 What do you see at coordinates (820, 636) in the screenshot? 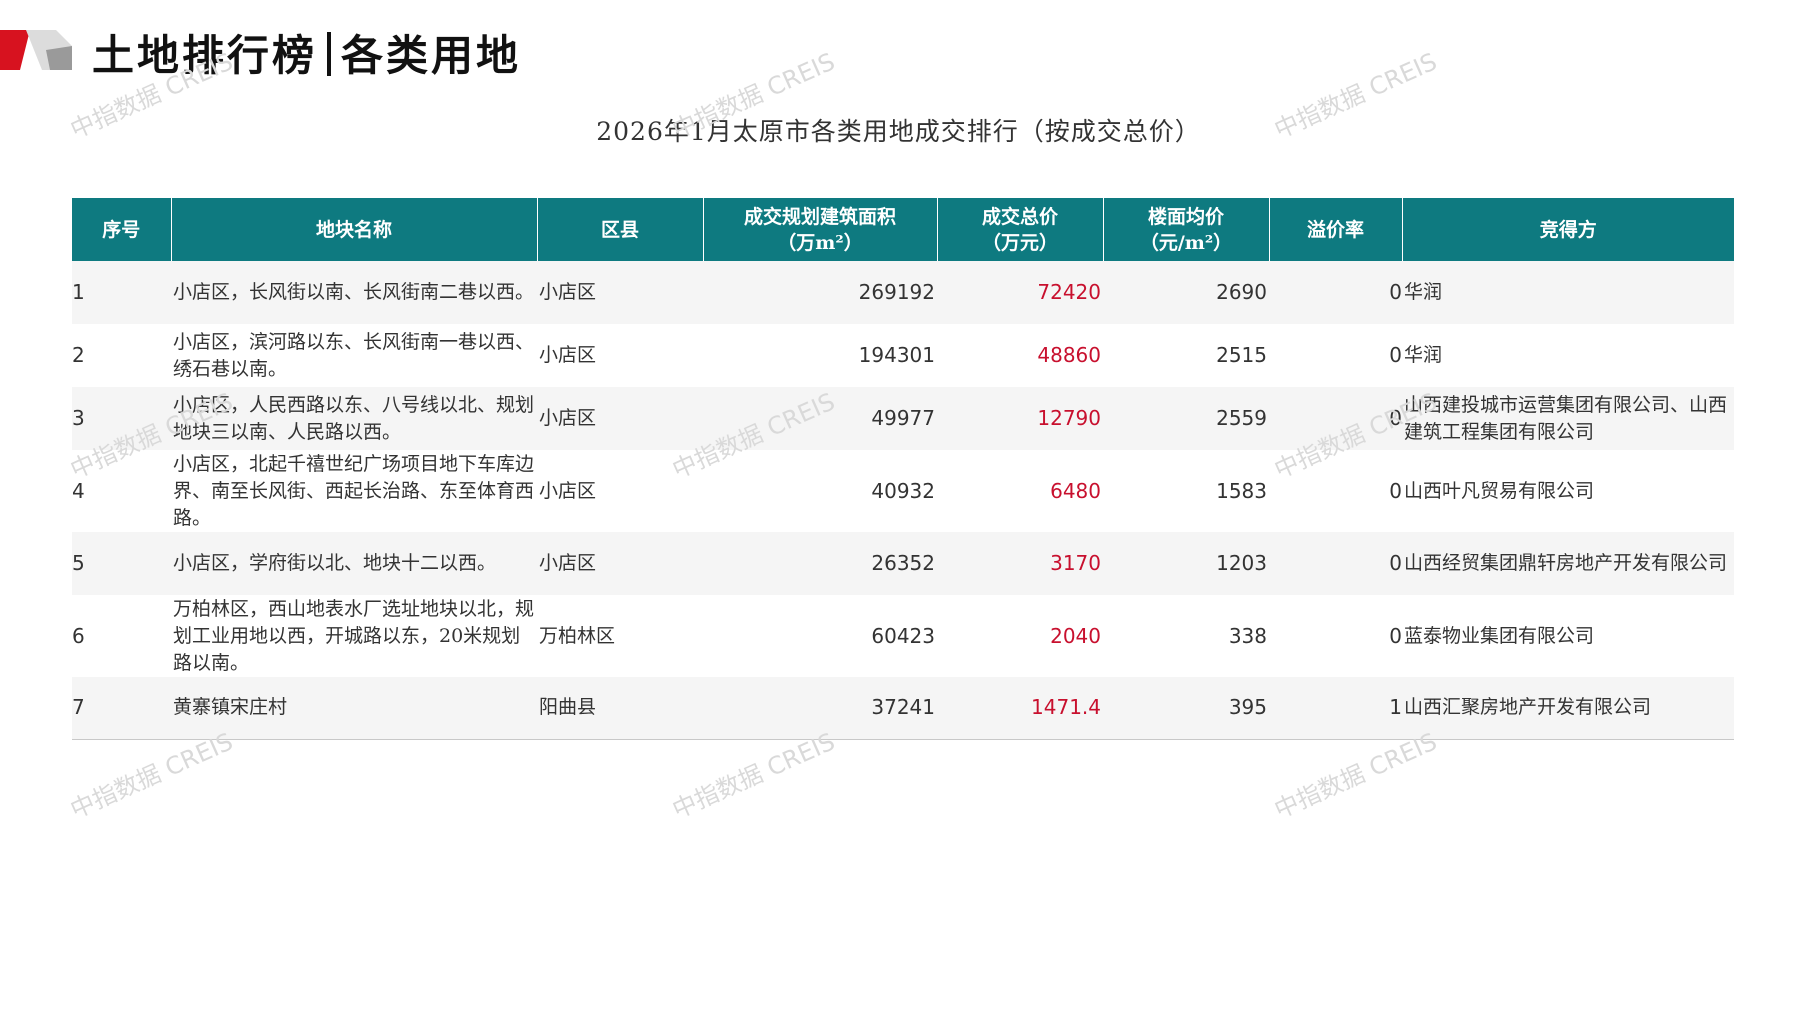
I see `cell-area: 60423` at bounding box center [820, 636].